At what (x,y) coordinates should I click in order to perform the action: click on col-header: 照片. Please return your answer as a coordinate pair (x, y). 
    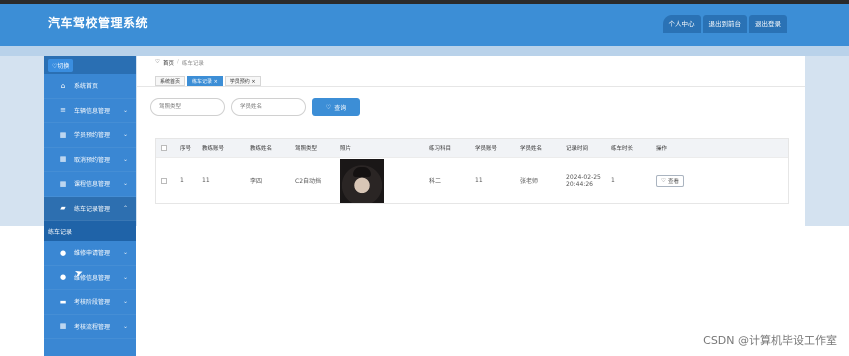
    Looking at the image, I should click on (346, 149).